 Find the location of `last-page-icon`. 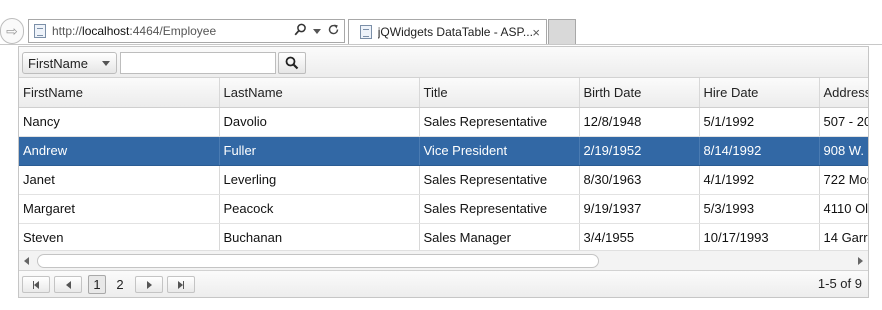

last-page-icon is located at coordinates (183, 284).